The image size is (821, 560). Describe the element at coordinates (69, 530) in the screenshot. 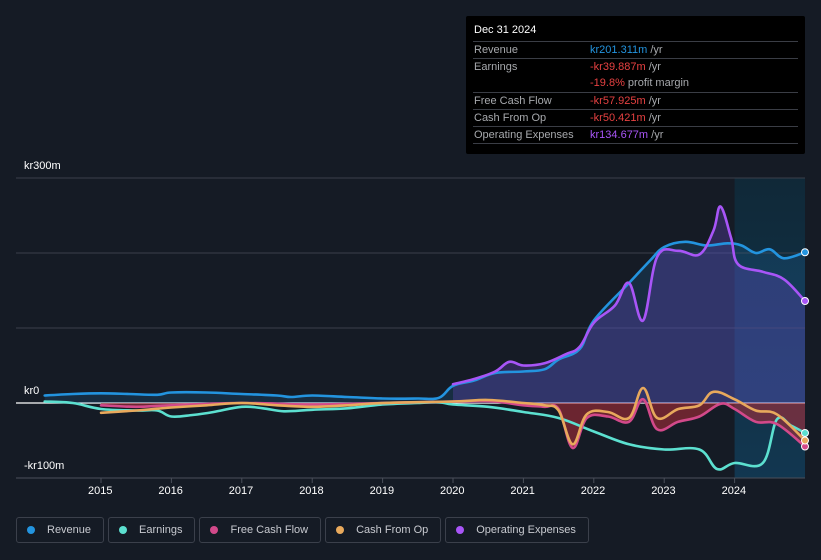

I see `legend-label: Revenue` at that location.